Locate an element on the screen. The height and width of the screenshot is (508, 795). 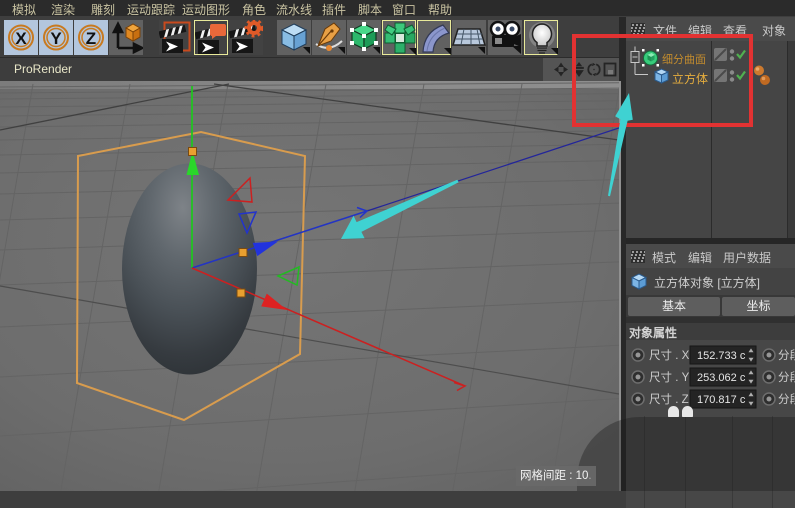
svg-text: 尺寸 . Y is located at coordinates (669, 377).